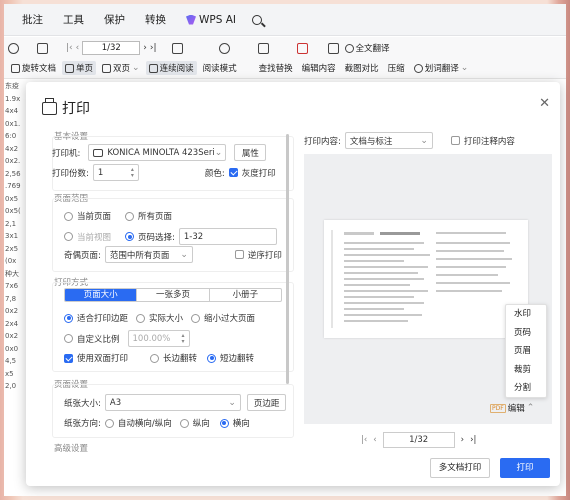 The width and height of the screenshot is (570, 500). Describe the element at coordinates (12, 323) in the screenshot. I see `doc-text-fragment: 2x4` at that location.